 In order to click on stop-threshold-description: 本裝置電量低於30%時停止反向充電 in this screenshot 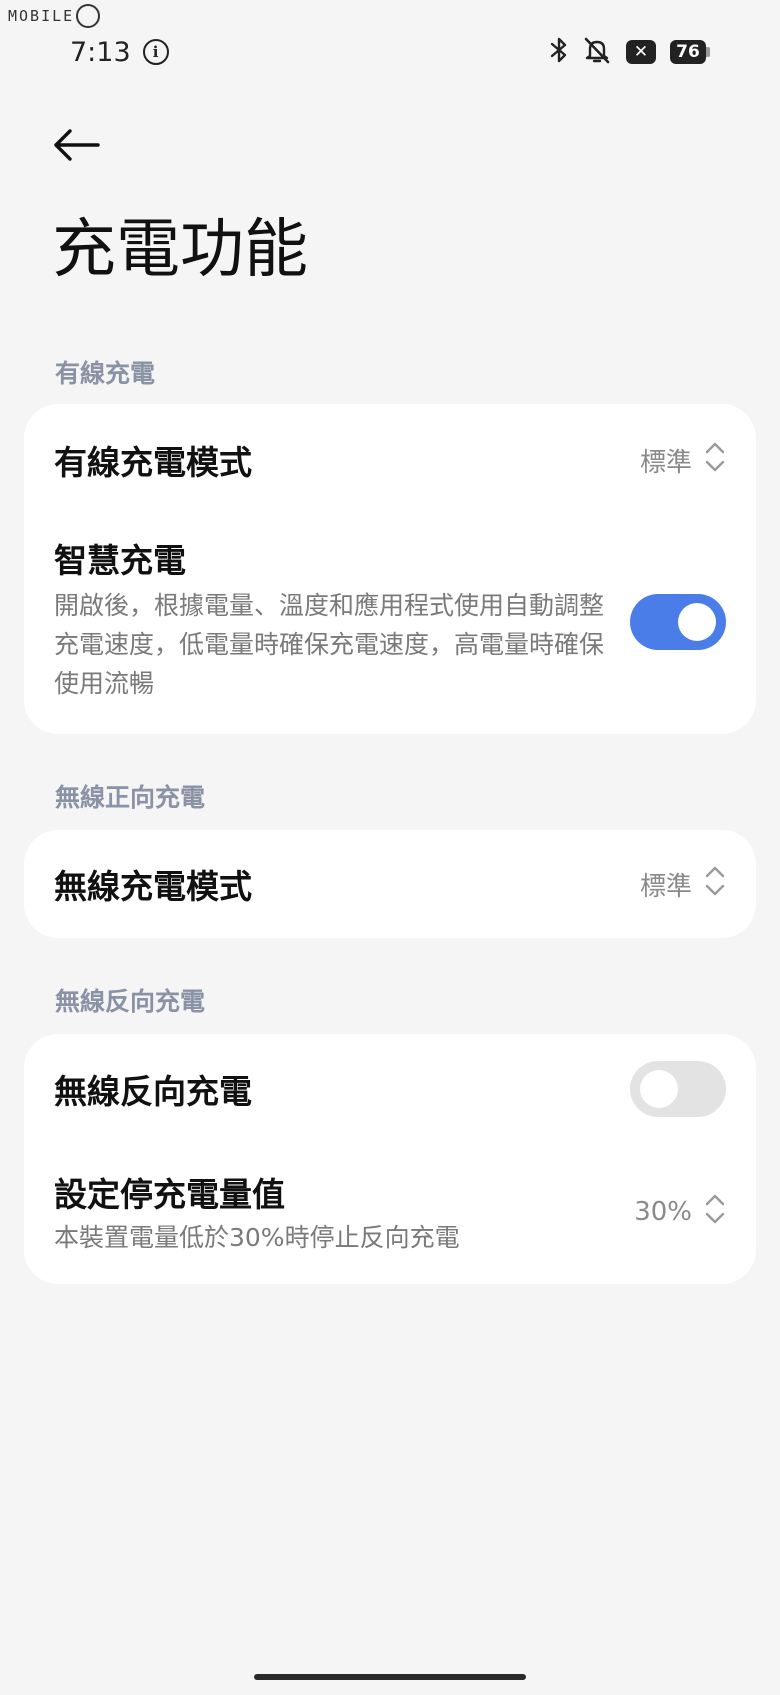, I will do `click(257, 1237)`.